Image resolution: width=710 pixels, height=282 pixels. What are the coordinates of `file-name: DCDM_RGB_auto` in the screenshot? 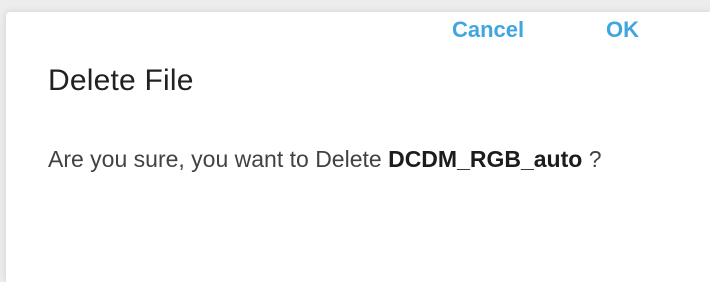 It's located at (485, 159).